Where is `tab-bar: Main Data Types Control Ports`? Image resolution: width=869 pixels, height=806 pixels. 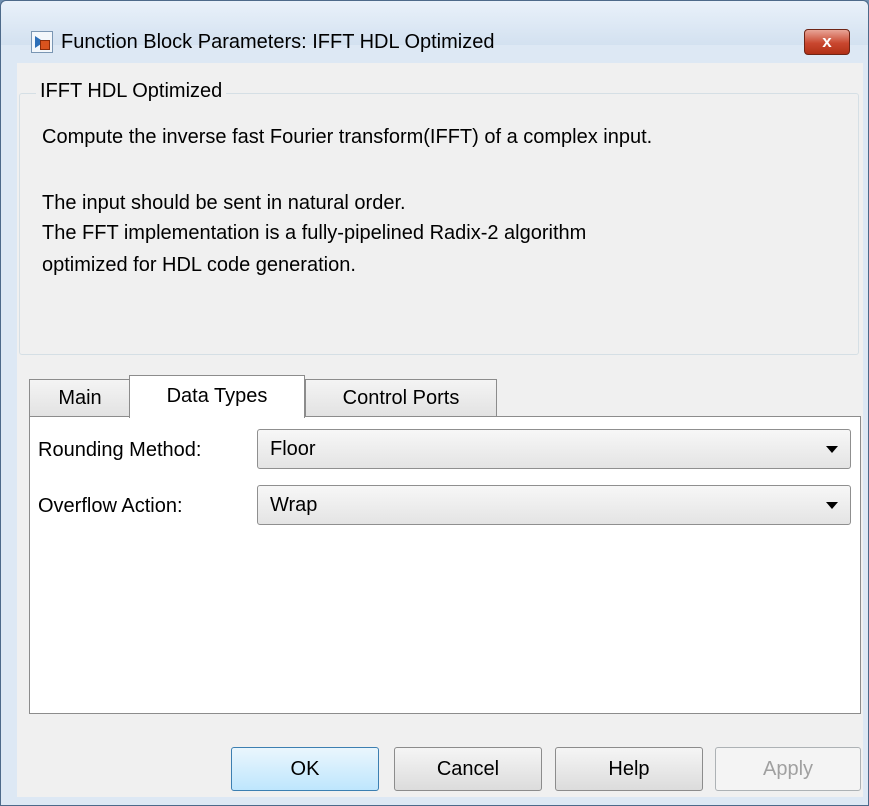 tab-bar: Main Data Types Control Ports is located at coordinates (446, 396).